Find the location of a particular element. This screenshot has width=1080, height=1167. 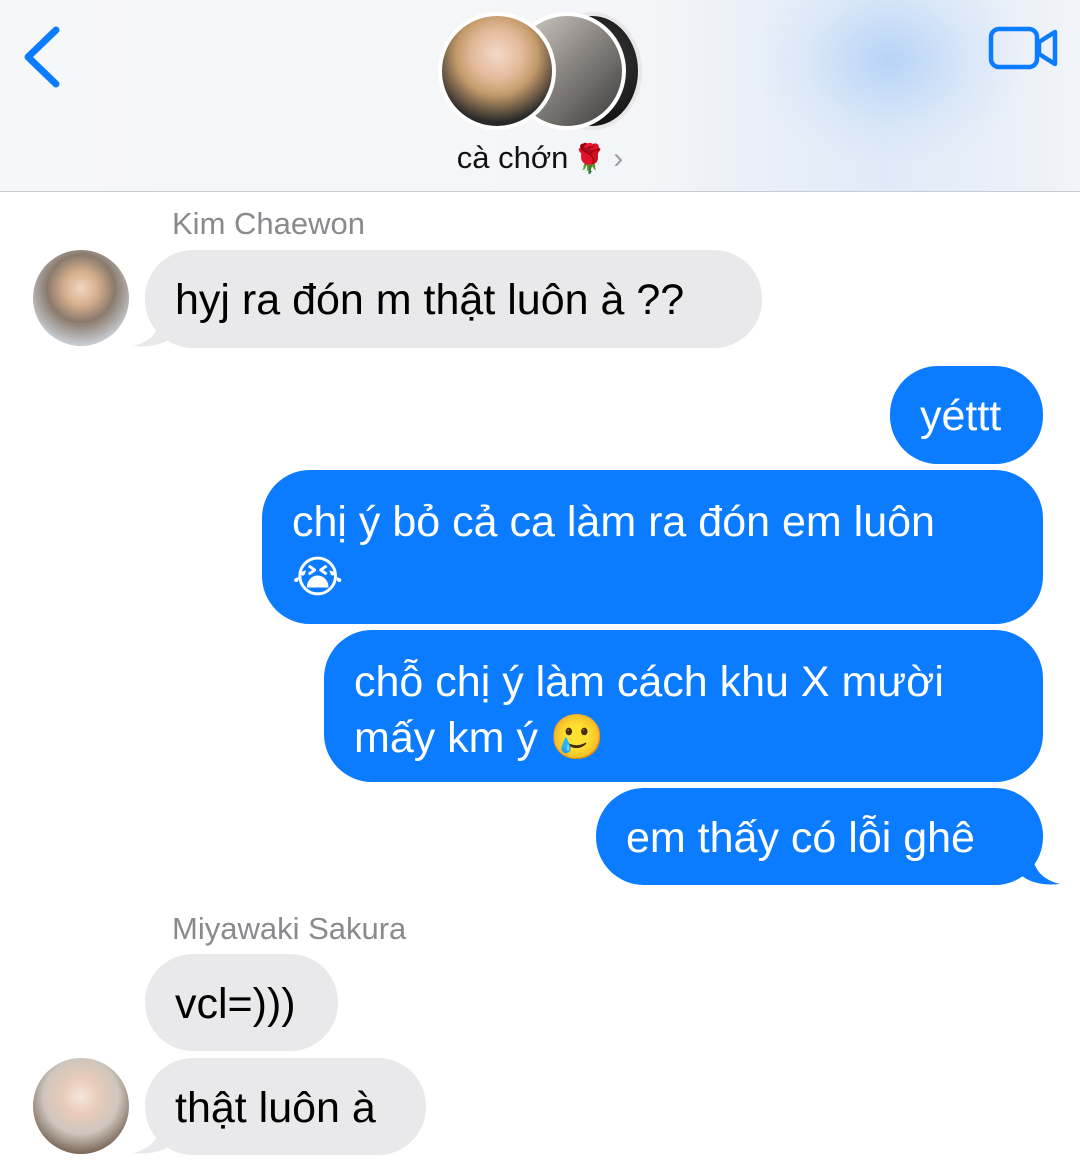

bubble-tail-right is located at coordinates (1040, 867).